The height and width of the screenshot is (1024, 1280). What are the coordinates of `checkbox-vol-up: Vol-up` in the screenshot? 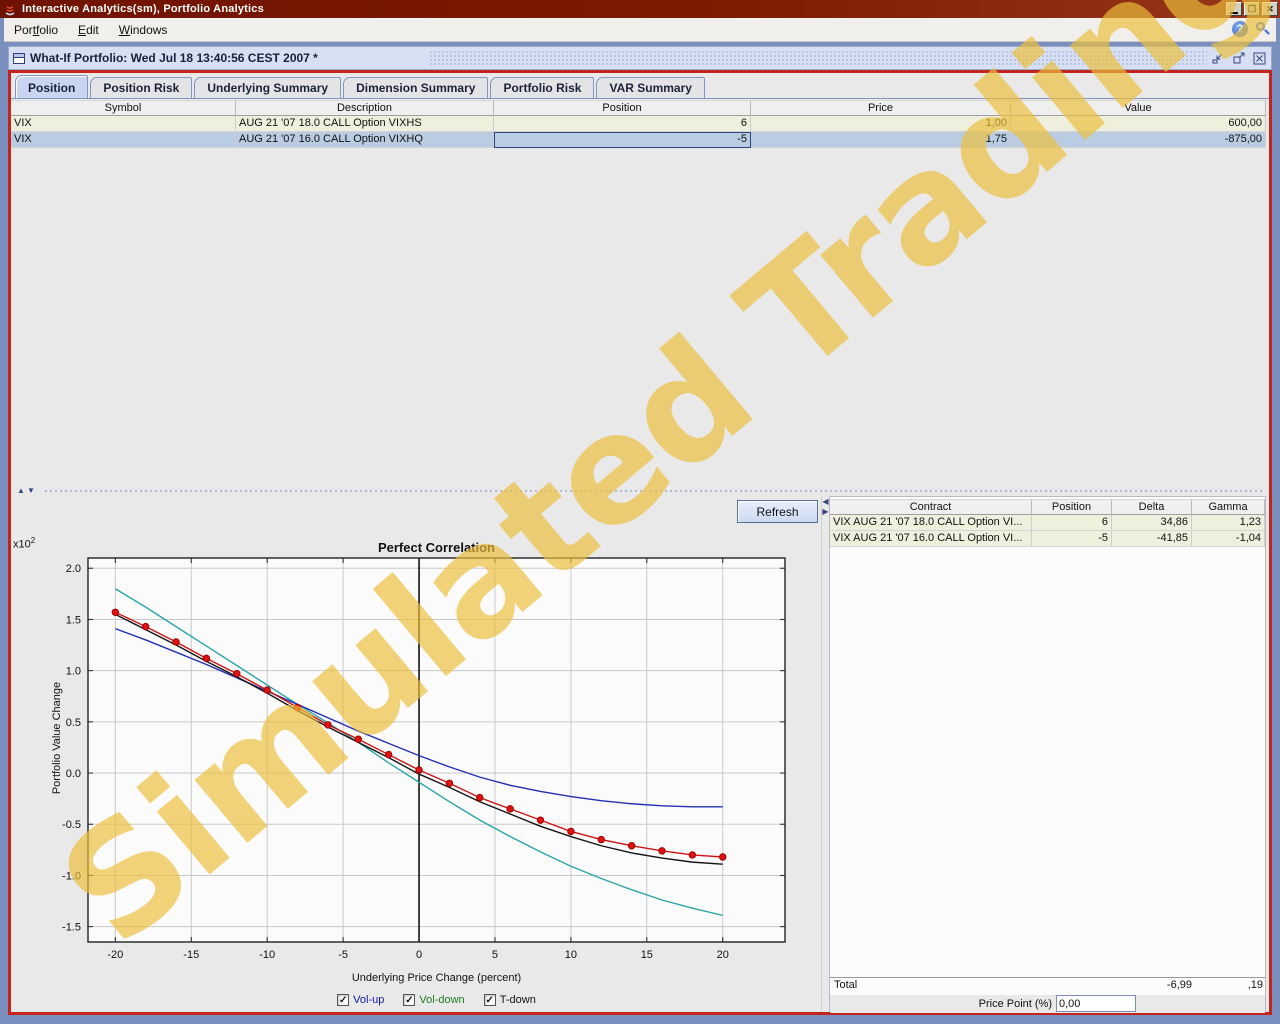 It's located at (360, 1000).